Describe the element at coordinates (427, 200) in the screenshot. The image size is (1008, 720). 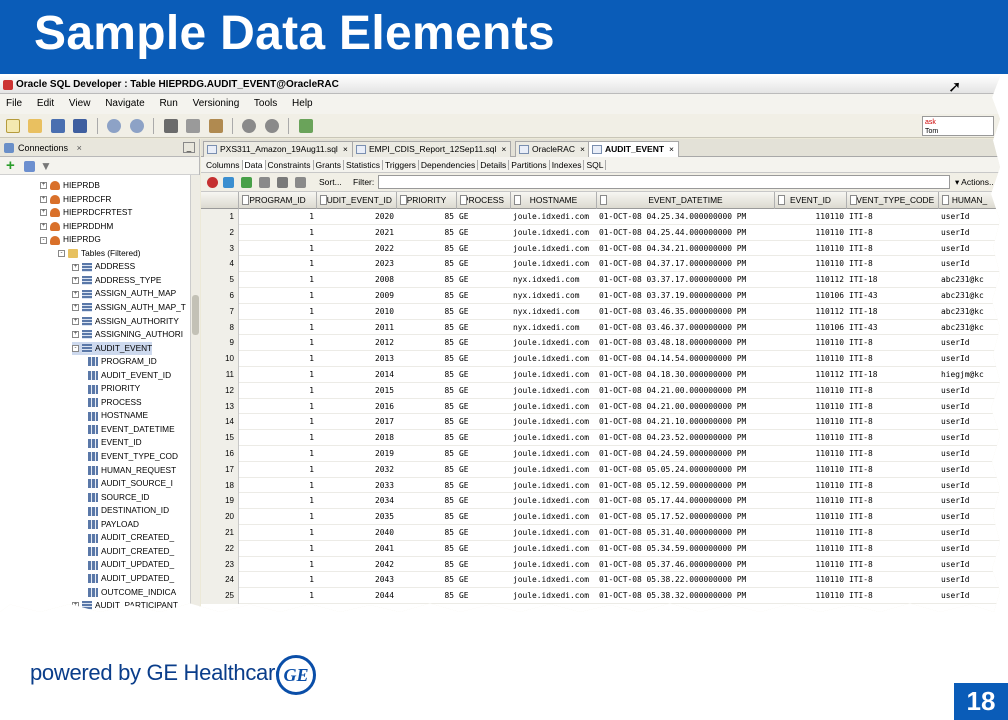
I see `column-header: PRIORITY` at that location.